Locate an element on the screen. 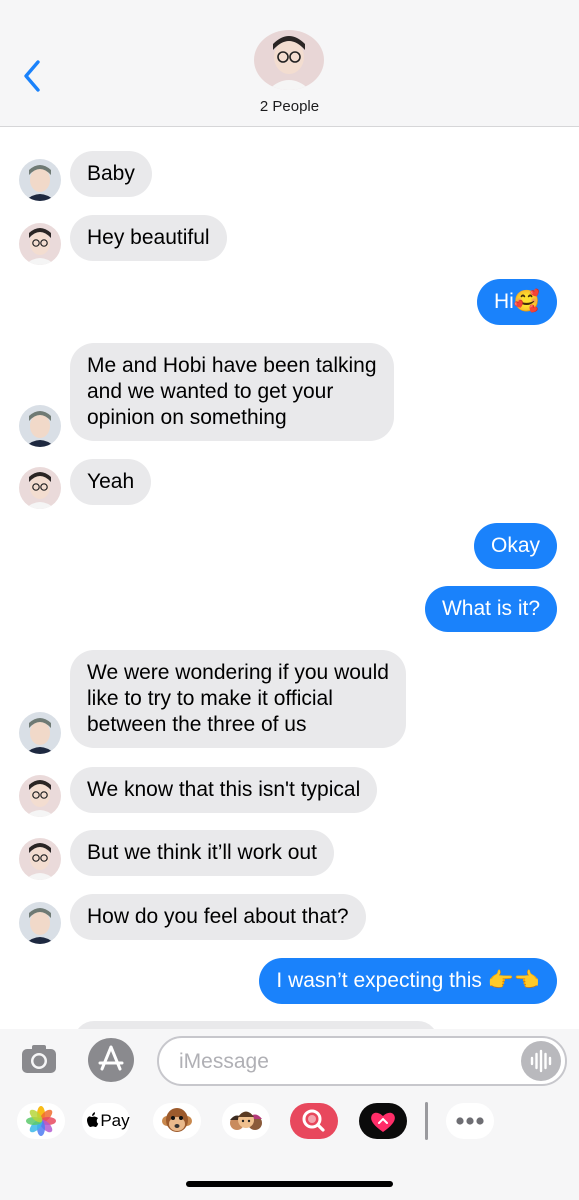  group-avatar is located at coordinates (289, 60).